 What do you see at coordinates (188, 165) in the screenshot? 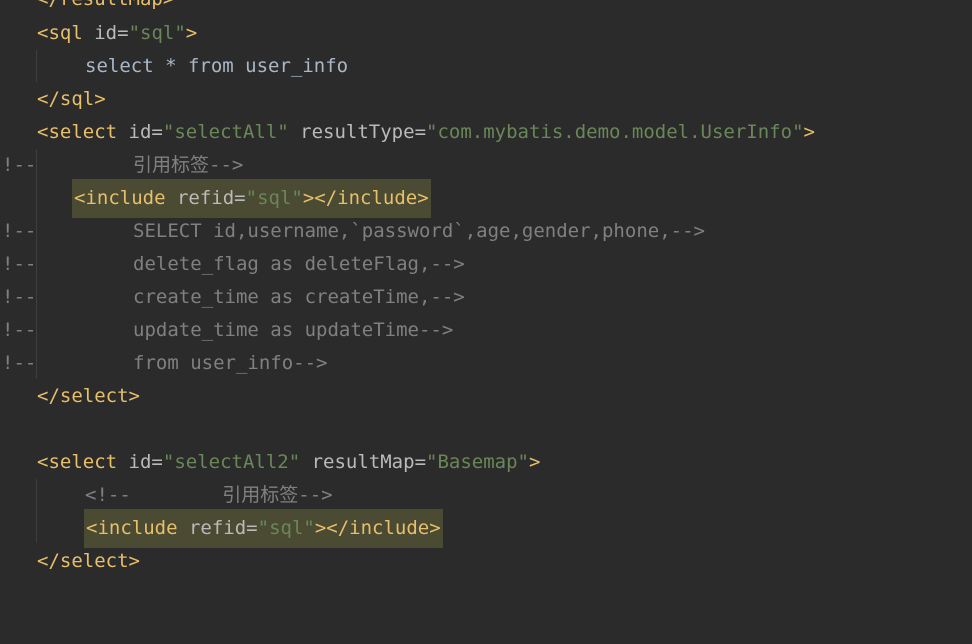
I see `comment-text: 引用标签-->` at bounding box center [188, 165].